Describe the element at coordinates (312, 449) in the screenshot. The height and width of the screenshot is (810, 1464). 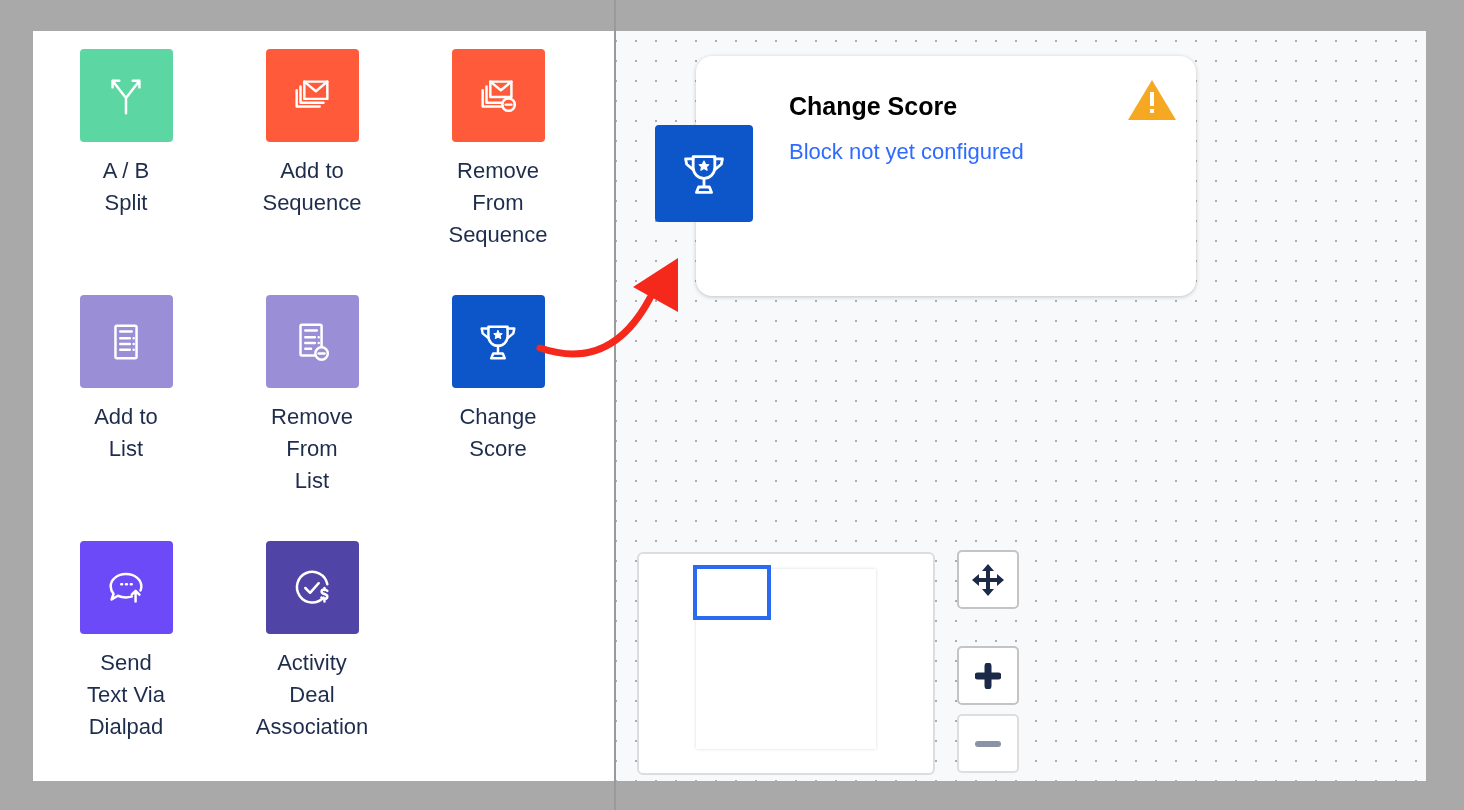
I see `action-label: Remove From List` at that location.